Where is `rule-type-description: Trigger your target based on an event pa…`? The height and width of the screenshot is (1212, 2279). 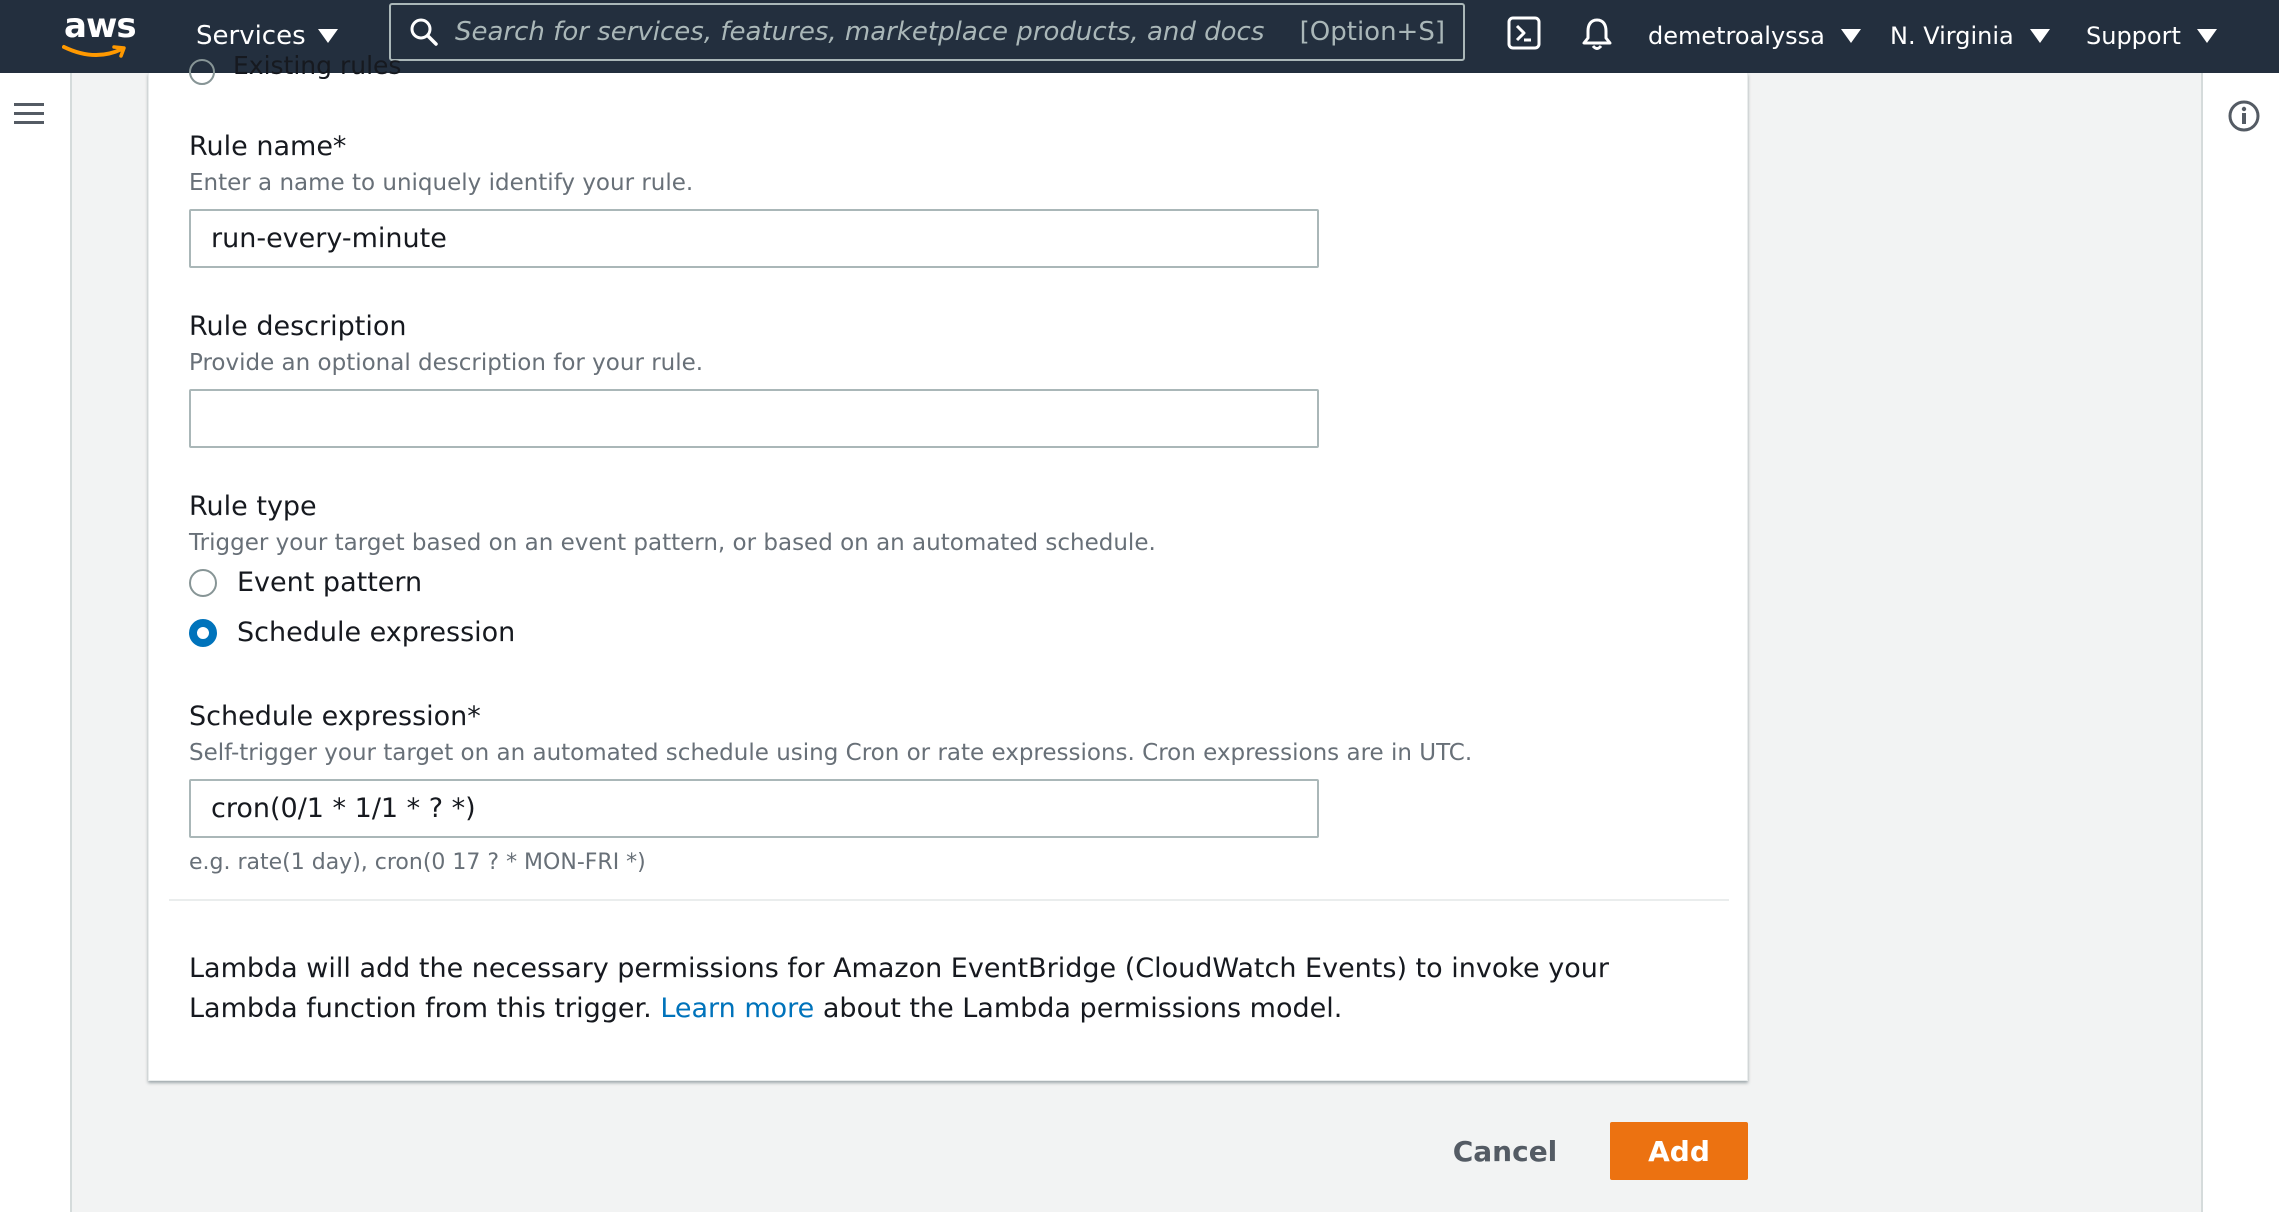 rule-type-description: Trigger your target based on an event pa… is located at coordinates (672, 543).